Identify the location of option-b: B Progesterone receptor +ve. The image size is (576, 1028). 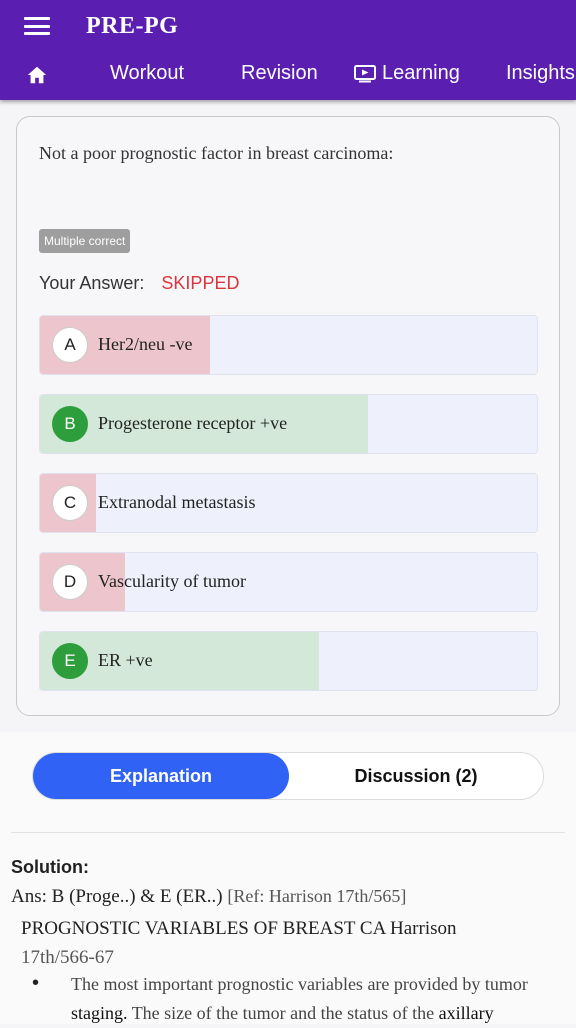
(288, 424).